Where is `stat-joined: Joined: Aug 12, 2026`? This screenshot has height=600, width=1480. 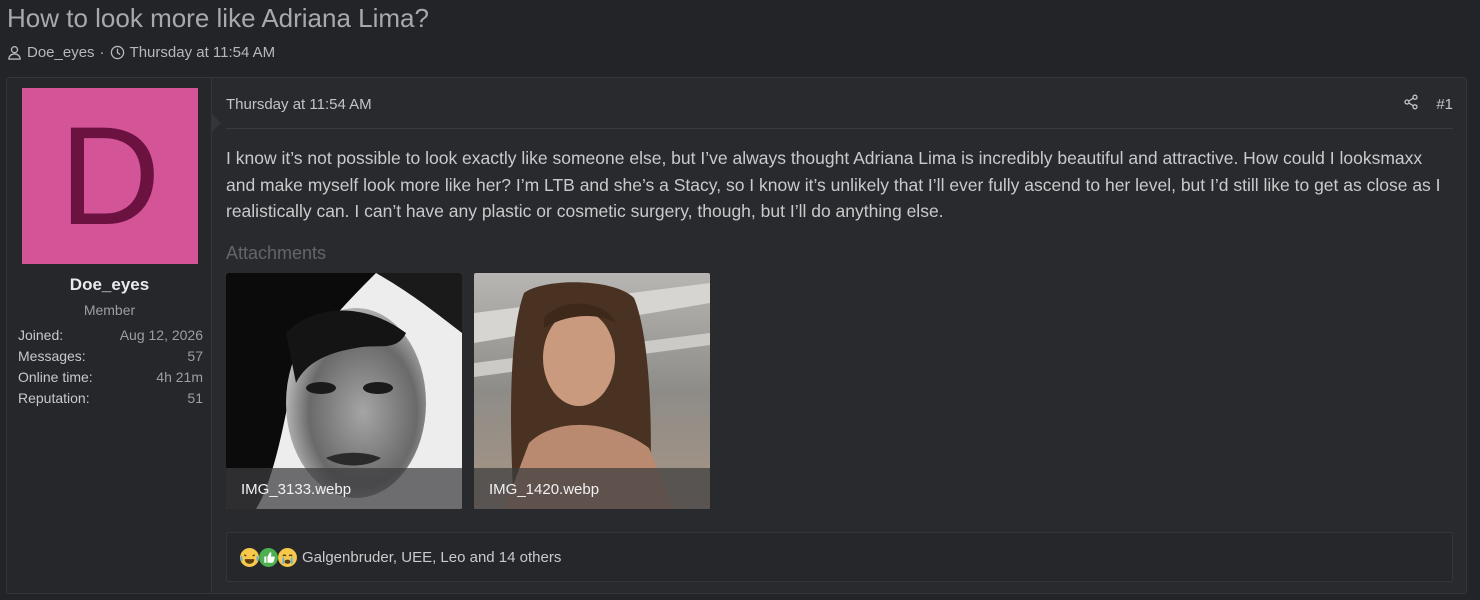 stat-joined: Joined: Aug 12, 2026 is located at coordinates (110, 335).